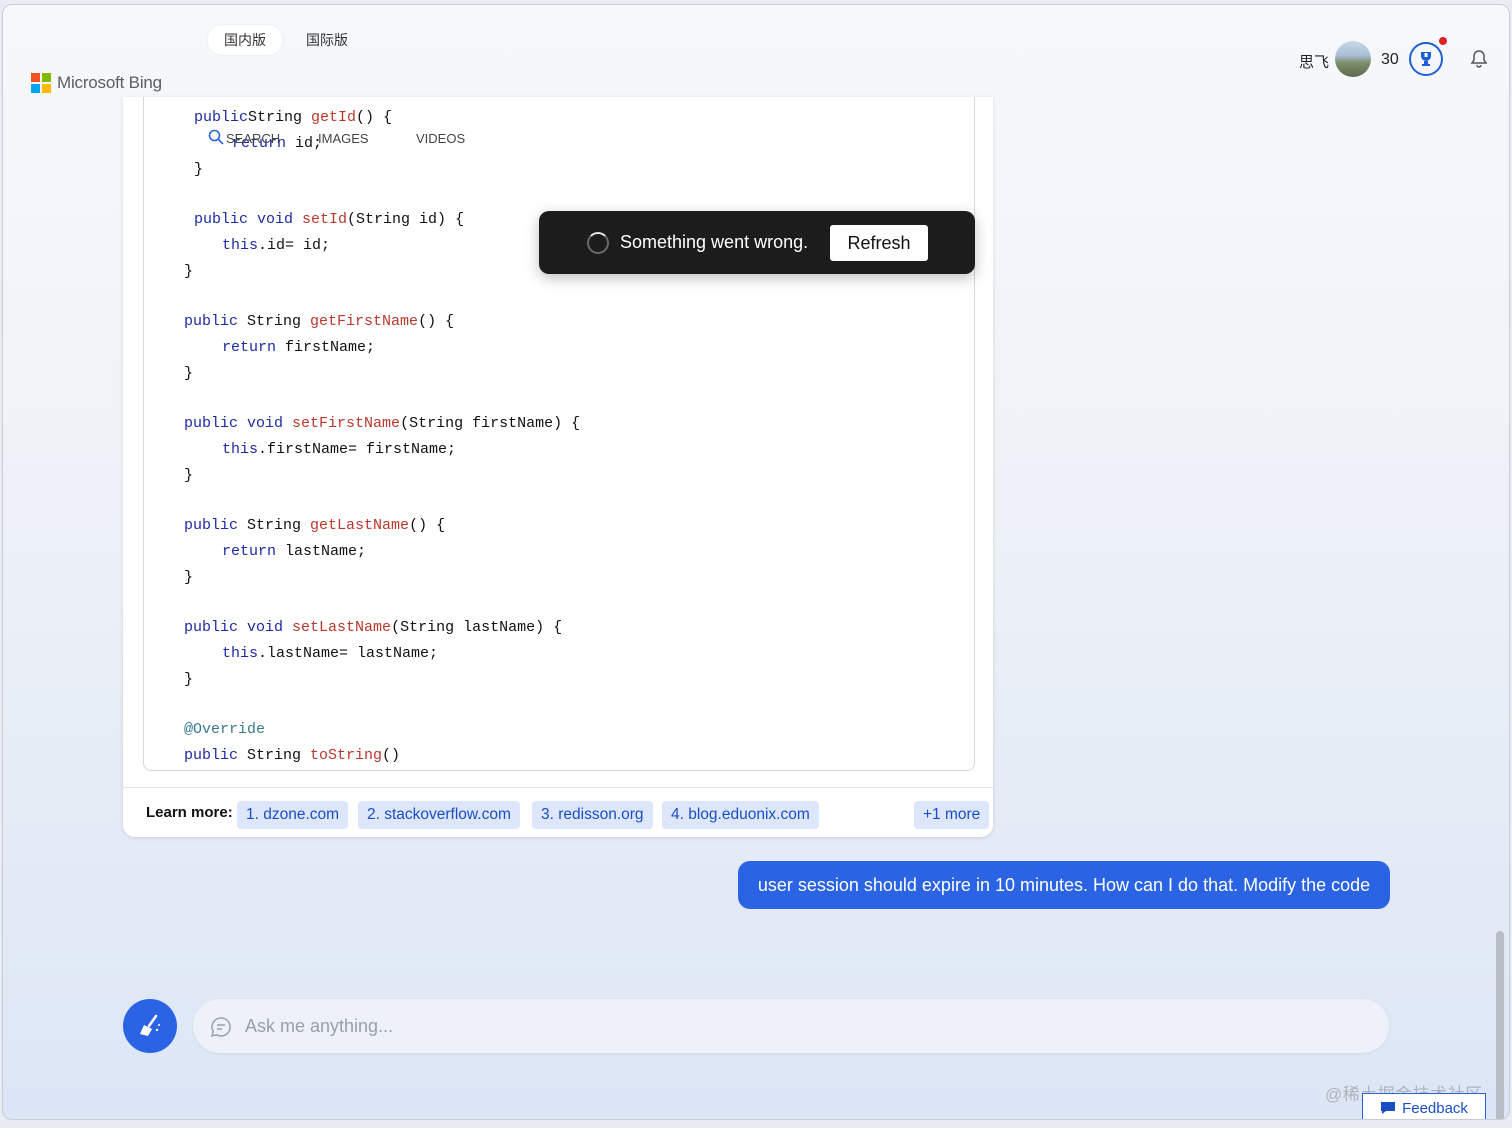 The width and height of the screenshot is (1512, 1128). What do you see at coordinates (286, 40) in the screenshot?
I see `region-tabs: 国内版 国际版` at bounding box center [286, 40].